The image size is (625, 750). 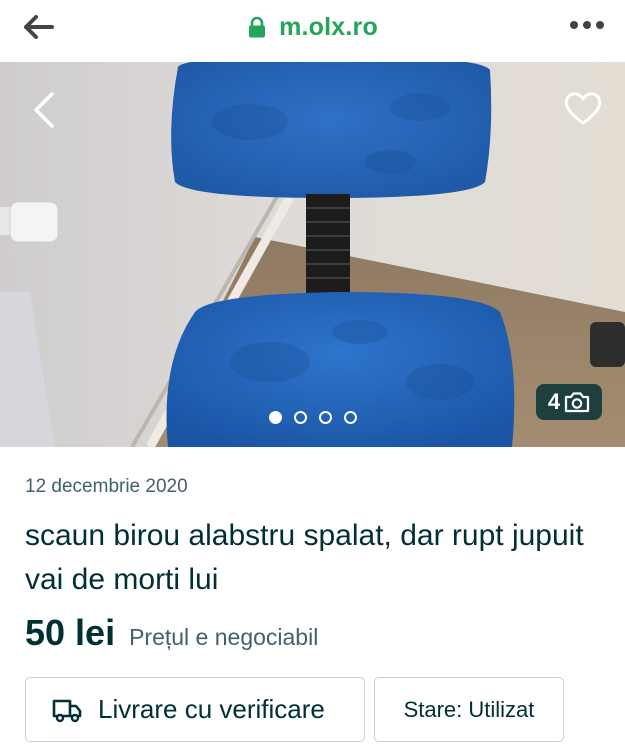 I want to click on delivery-label: Livrare cu verificare, so click(x=211, y=709).